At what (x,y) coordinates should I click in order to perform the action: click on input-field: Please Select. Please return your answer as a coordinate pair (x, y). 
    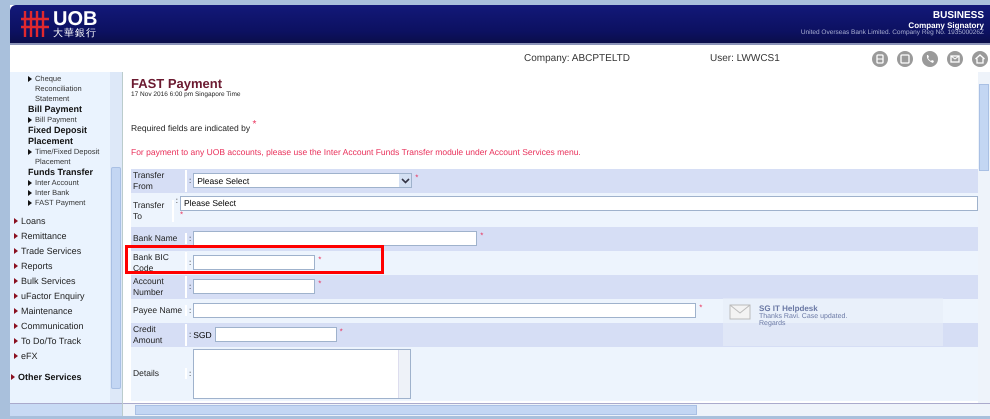
    Looking at the image, I should click on (579, 203).